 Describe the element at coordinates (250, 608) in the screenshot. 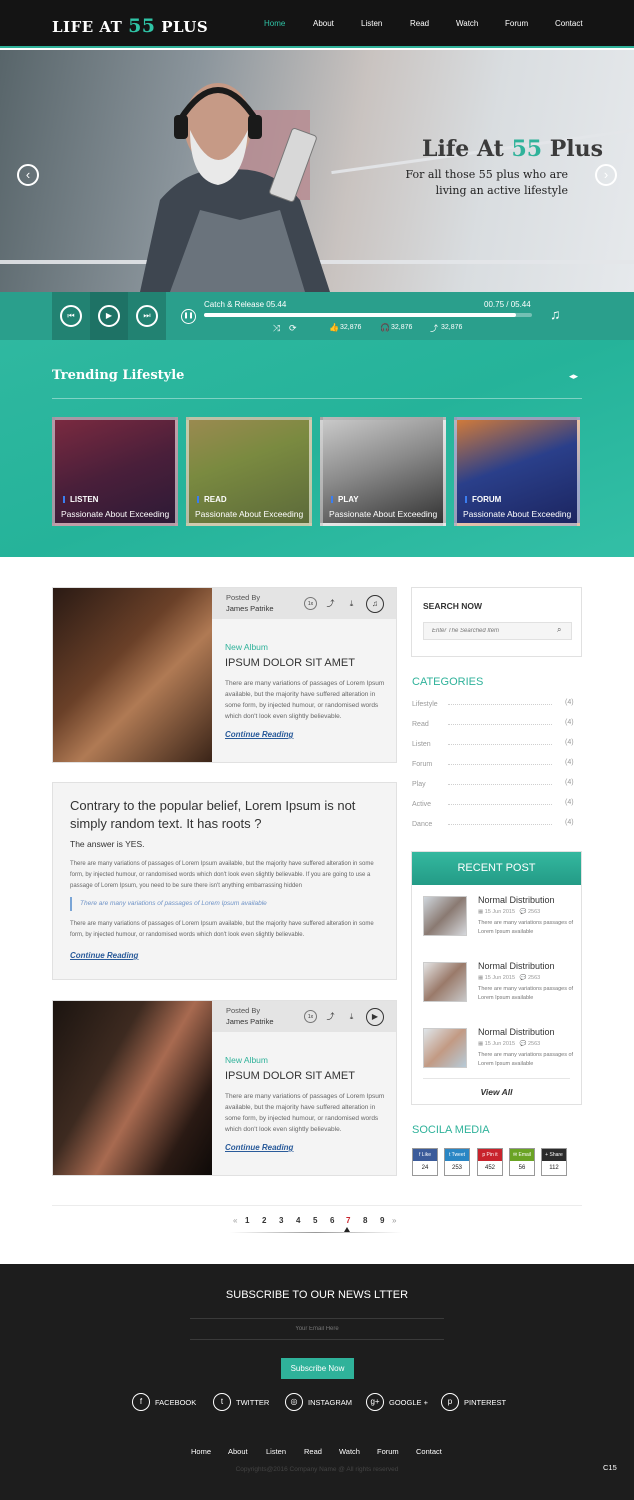

I see `post-author: James Patrike` at that location.